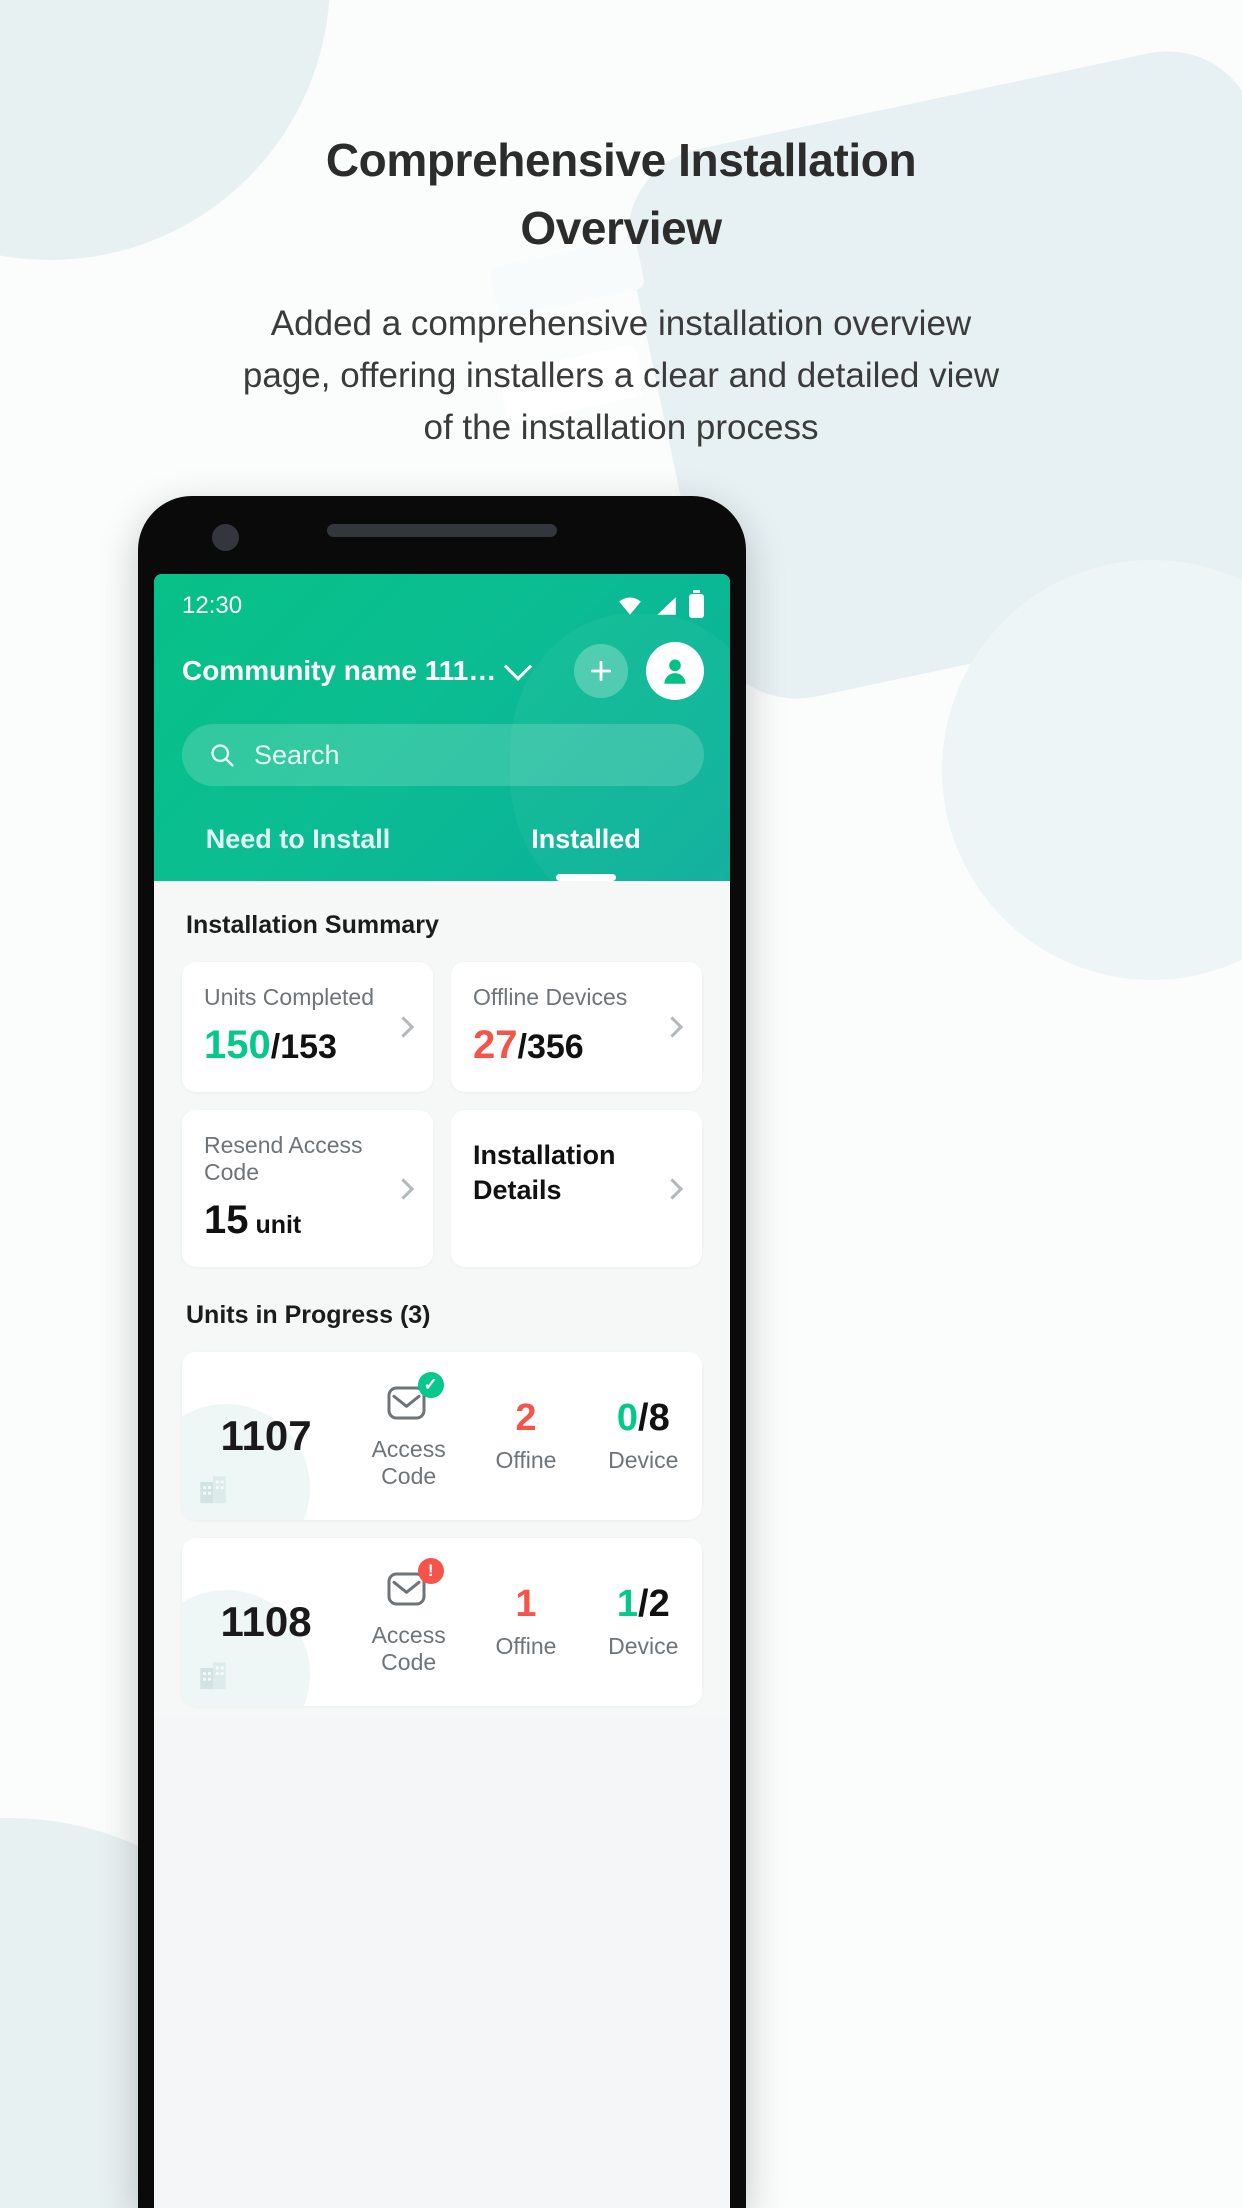  Describe the element at coordinates (298, 848) in the screenshot. I see `tab-need-to-install: Need to Install` at that location.